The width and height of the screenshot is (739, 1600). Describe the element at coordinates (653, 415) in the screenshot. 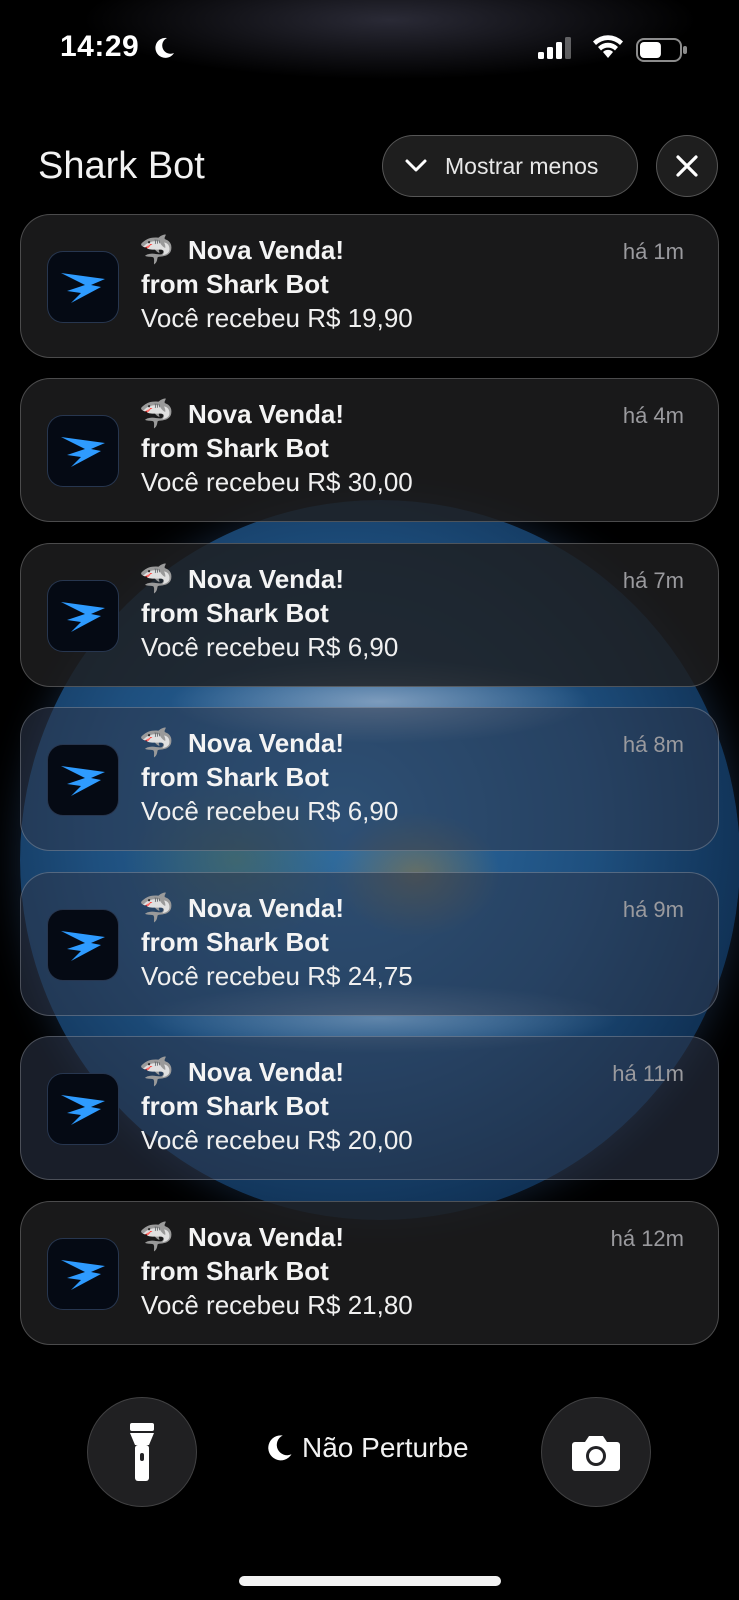

I see `notification-time: há 4m` at that location.